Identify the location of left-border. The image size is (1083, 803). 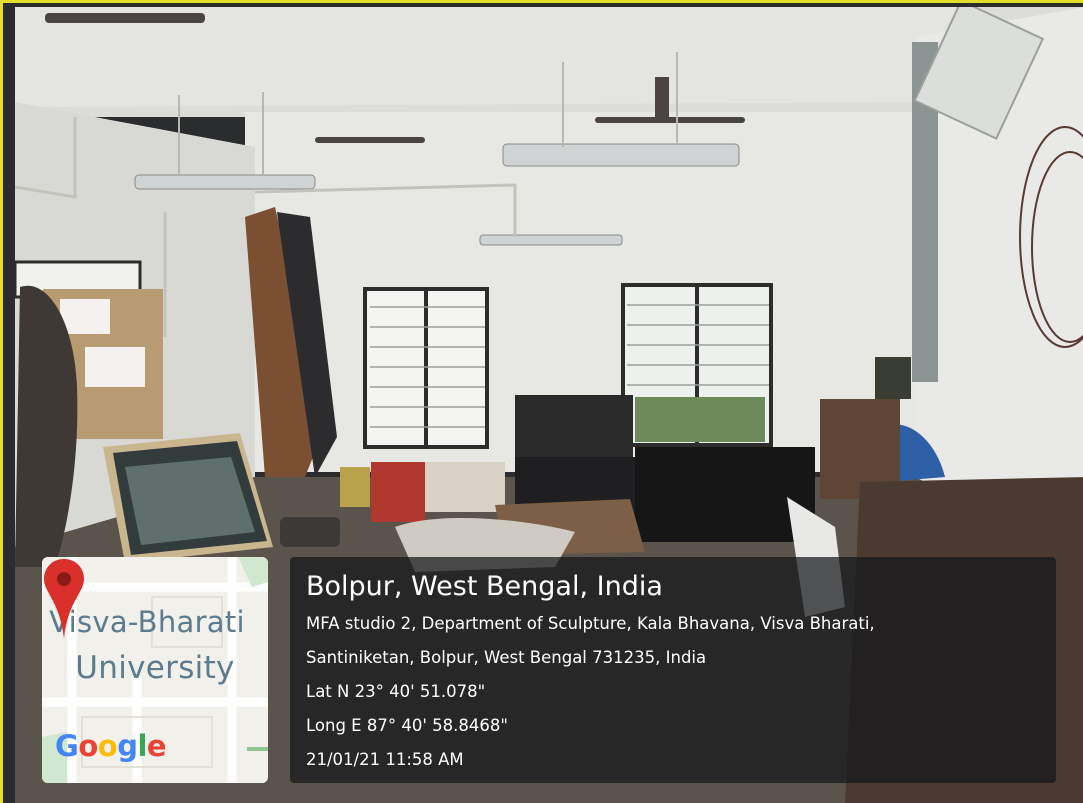
(9, 403).